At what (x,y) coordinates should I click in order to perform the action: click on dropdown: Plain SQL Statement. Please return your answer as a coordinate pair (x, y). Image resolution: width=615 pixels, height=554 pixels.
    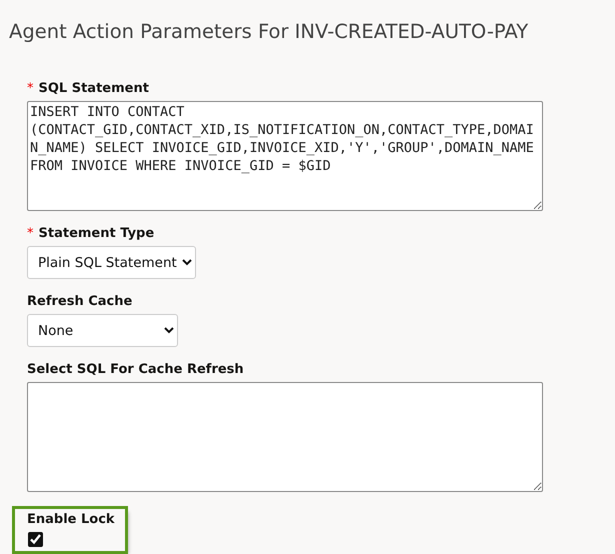
    Looking at the image, I should click on (111, 262).